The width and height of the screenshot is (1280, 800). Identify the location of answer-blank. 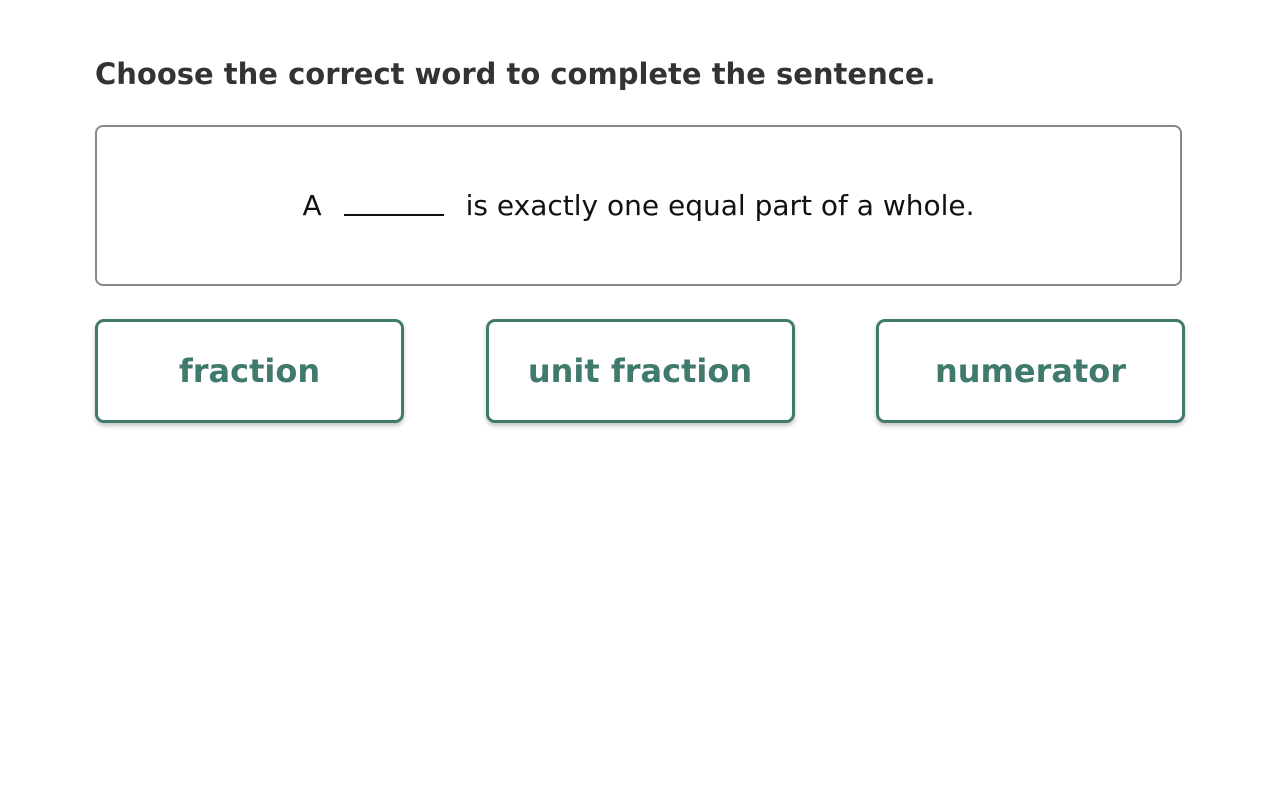
(393, 214).